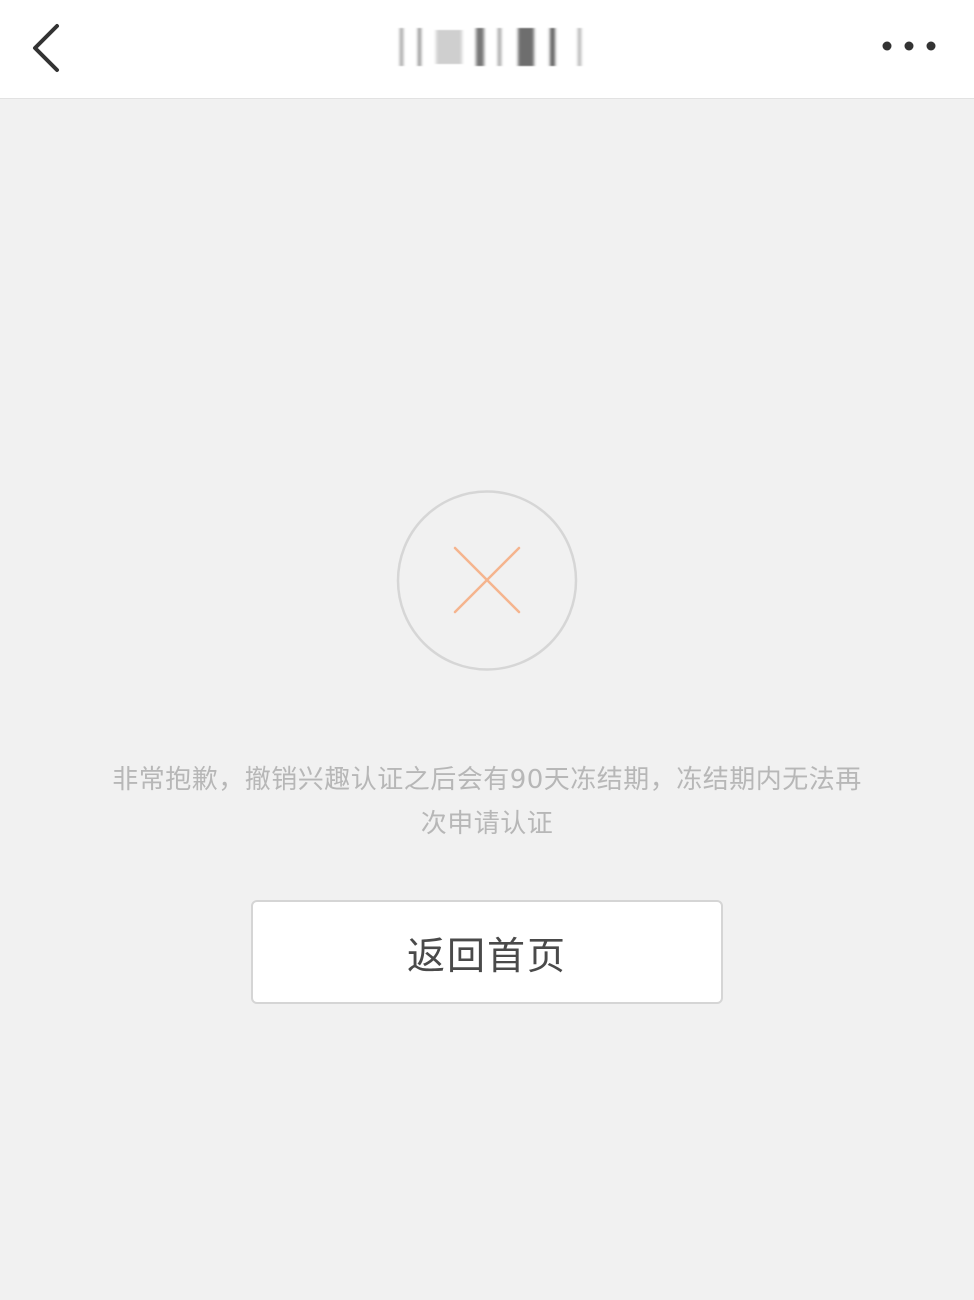 The image size is (974, 1300). I want to click on freeze-period-message: 非常抱歉，撤销兴趣认证之后会有90天冻结期，冻结期内无法再次申请认证, so click(487, 802).